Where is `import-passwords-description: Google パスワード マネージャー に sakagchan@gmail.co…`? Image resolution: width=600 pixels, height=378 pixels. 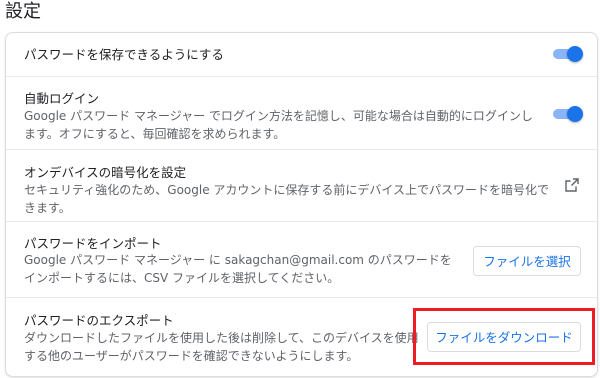
import-passwords-description: Google パスワード マネージャー に sakagchan@gmail.co… is located at coordinates (238, 269).